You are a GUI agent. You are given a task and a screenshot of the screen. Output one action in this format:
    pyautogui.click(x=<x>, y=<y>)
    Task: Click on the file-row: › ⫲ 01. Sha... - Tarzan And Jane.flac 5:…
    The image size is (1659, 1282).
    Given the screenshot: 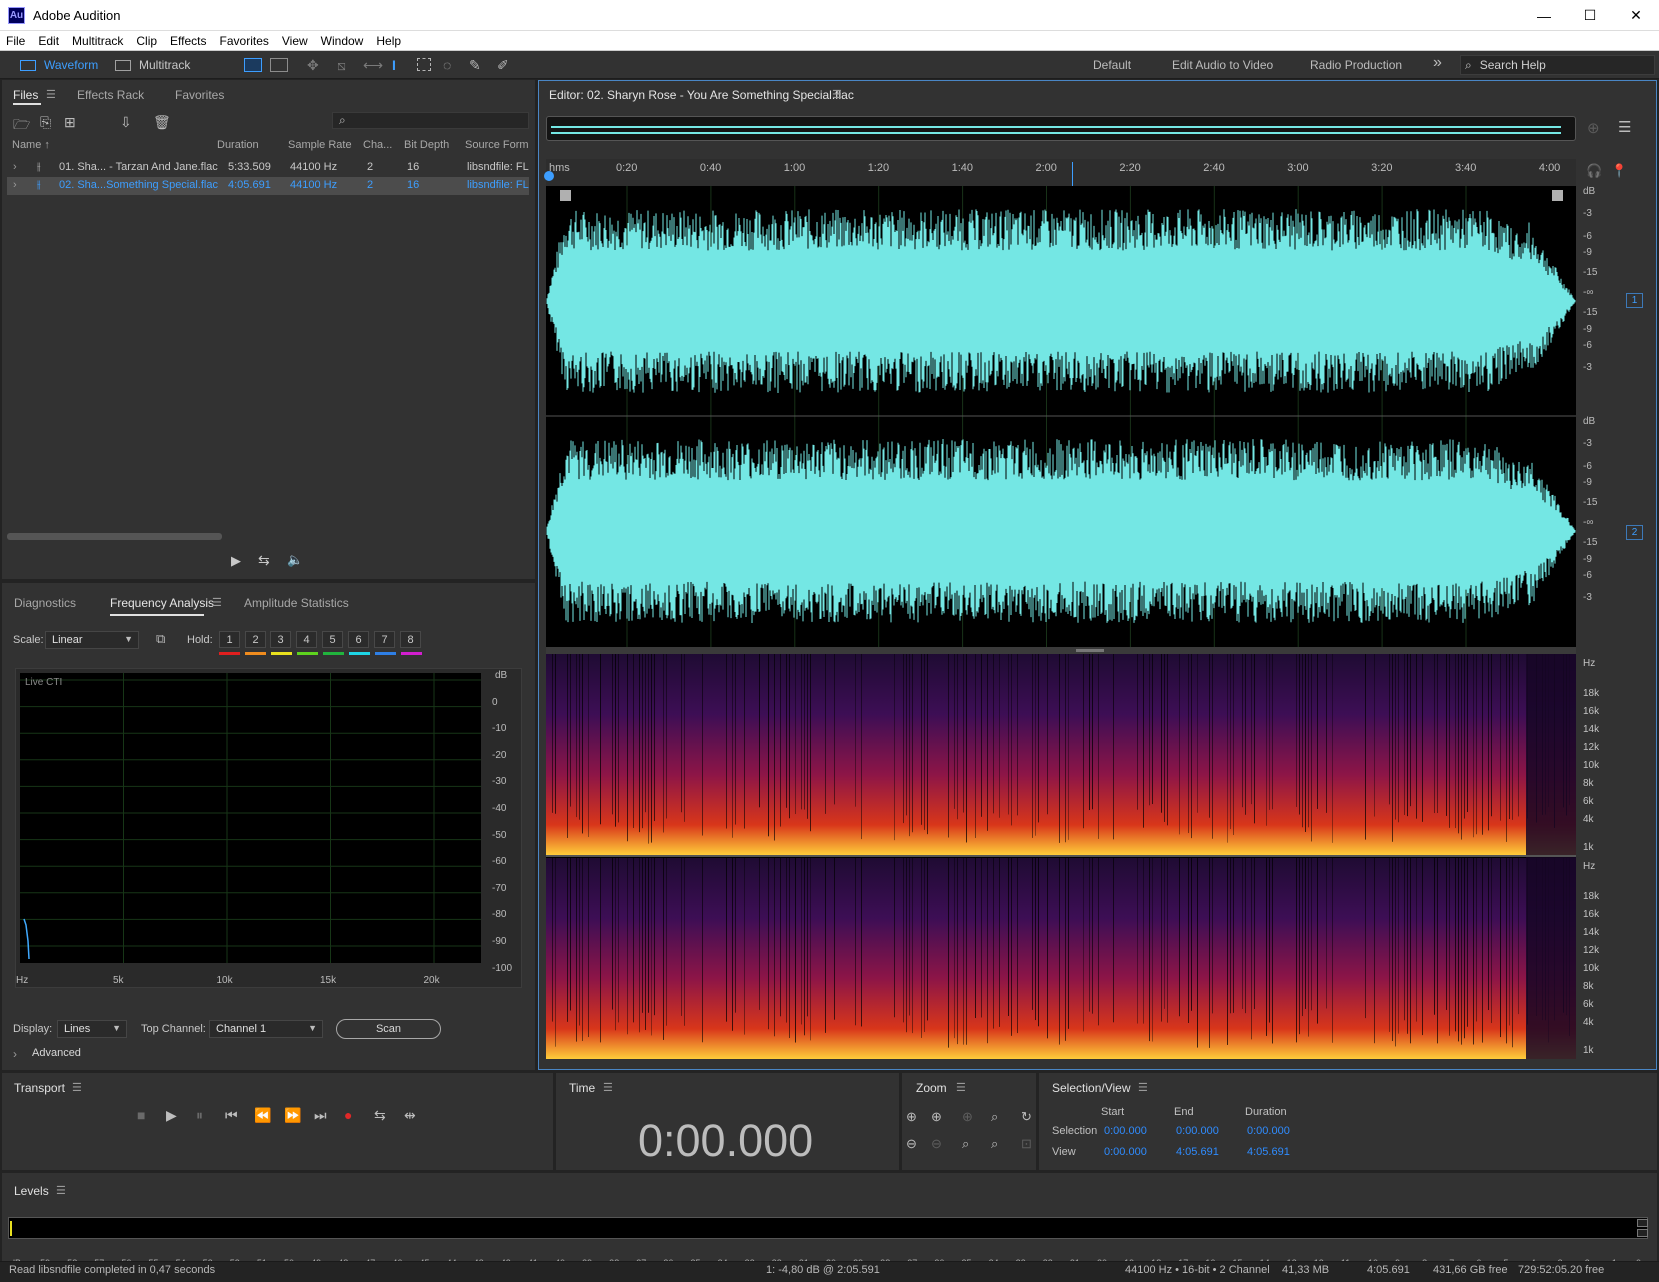 What is the action you would take?
    pyautogui.click(x=268, y=168)
    